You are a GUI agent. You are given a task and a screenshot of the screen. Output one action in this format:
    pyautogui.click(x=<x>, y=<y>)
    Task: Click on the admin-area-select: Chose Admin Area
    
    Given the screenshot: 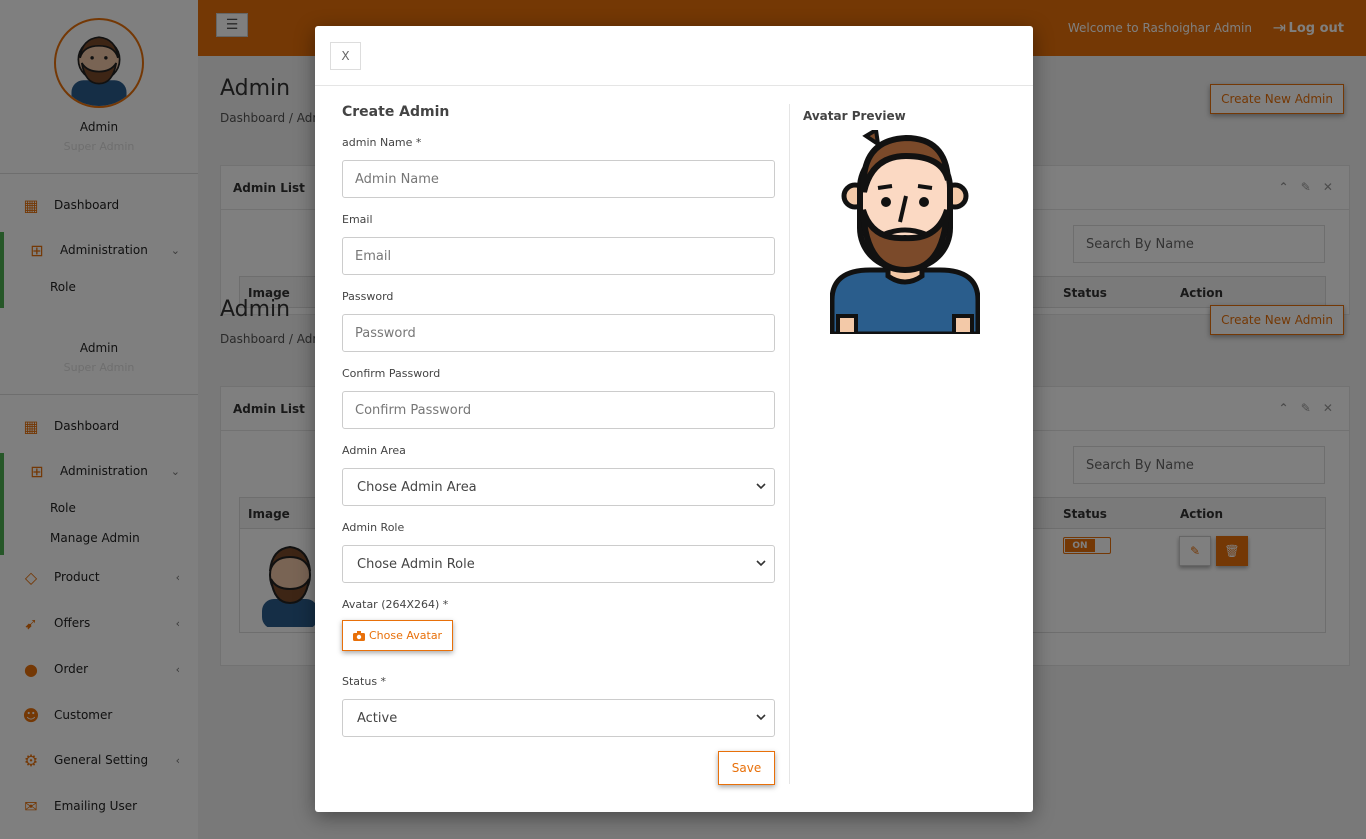 What is the action you would take?
    pyautogui.click(x=558, y=487)
    